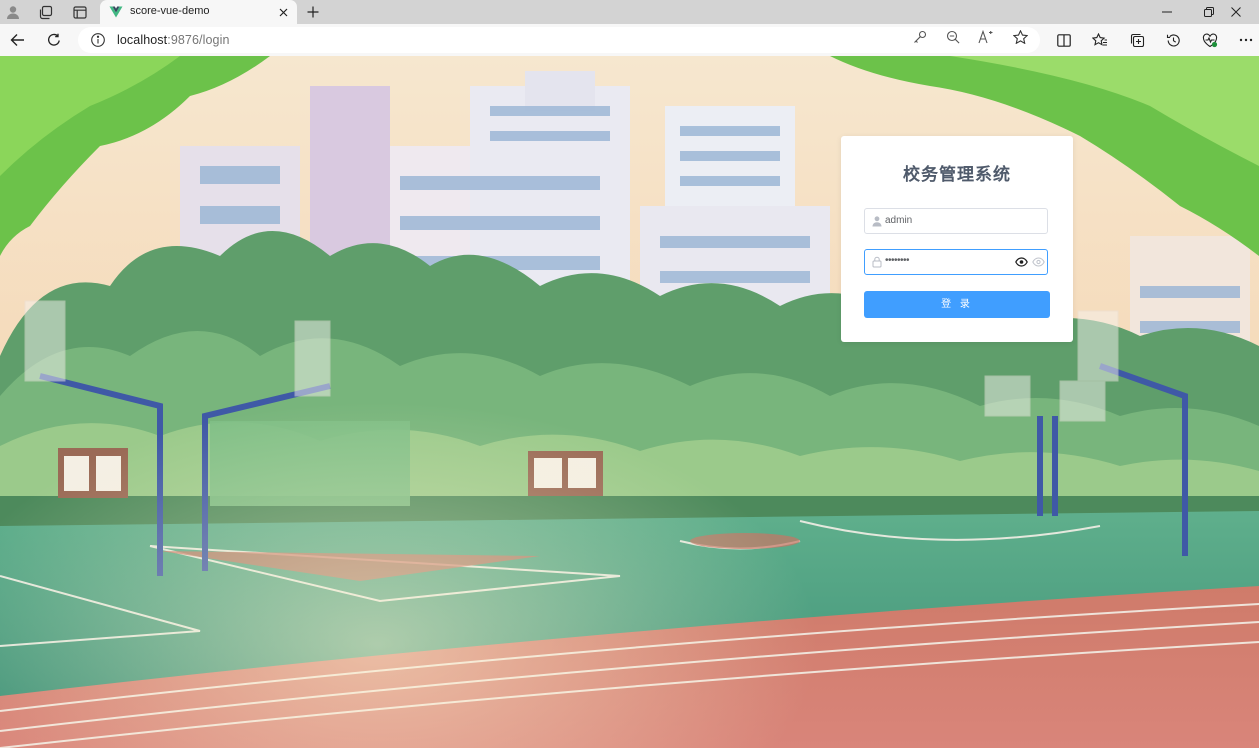 The width and height of the screenshot is (1259, 748). Describe the element at coordinates (1021, 262) in the screenshot. I see `eye-icon` at that location.